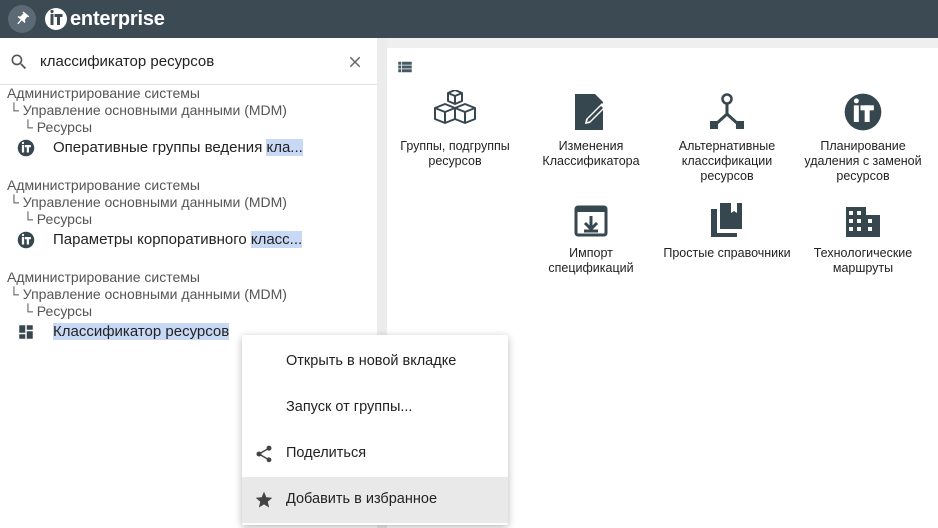 The width and height of the screenshot is (938, 528). Describe the element at coordinates (326, 453) in the screenshot. I see `menu-item-label: Поделиться` at that location.